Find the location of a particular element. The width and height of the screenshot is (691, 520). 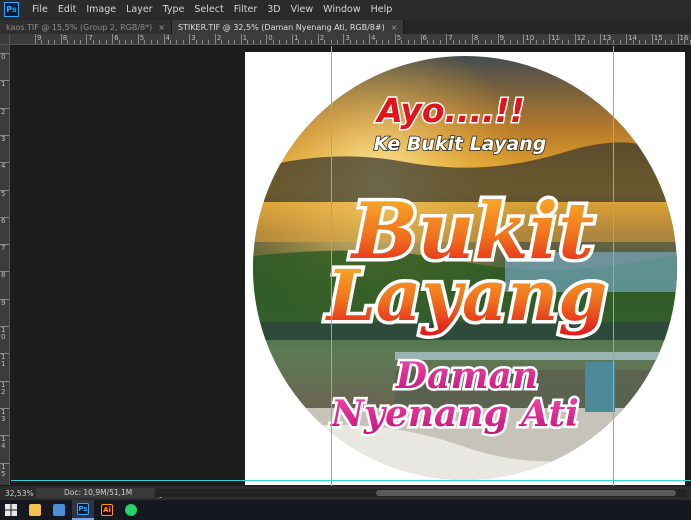

taskbar-file-explorer is located at coordinates (35, 510).